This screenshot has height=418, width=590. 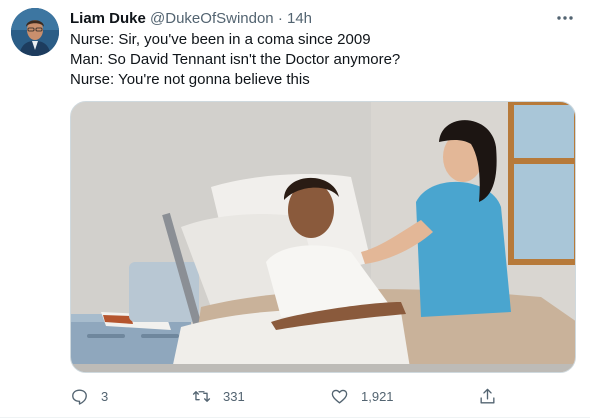 I want to click on like-button: 1,921, so click(x=362, y=396).